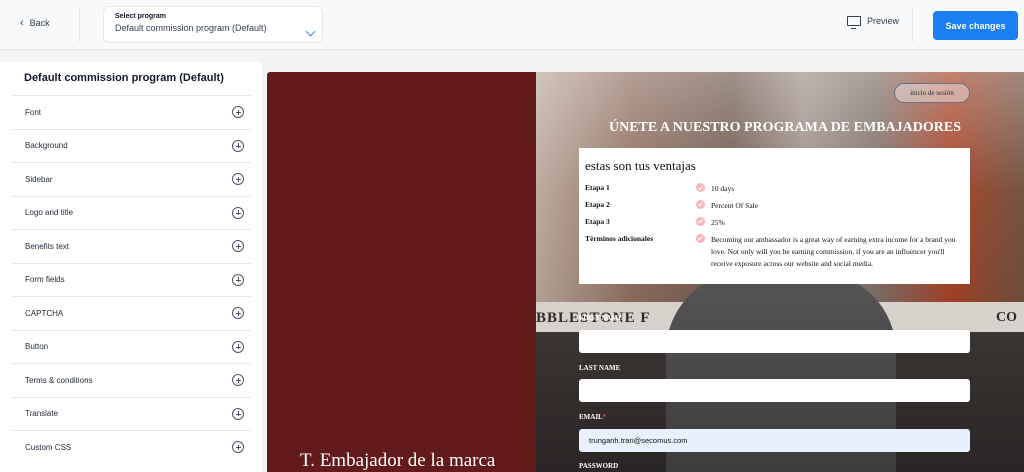  I want to click on benefit-label: Etapa 2, so click(597, 204).